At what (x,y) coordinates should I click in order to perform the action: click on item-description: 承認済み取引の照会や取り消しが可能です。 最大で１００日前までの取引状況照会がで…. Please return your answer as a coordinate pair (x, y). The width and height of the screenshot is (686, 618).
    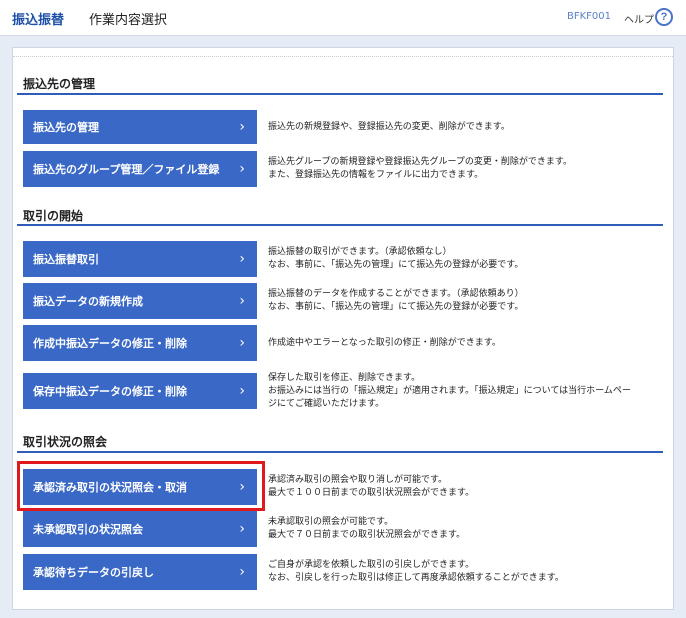
    Looking at the image, I should click on (371, 486).